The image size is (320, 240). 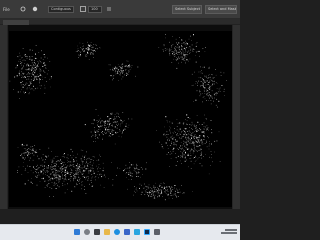 What do you see at coordinates (97, 232) in the screenshot?
I see `task-view-icon` at bounding box center [97, 232].